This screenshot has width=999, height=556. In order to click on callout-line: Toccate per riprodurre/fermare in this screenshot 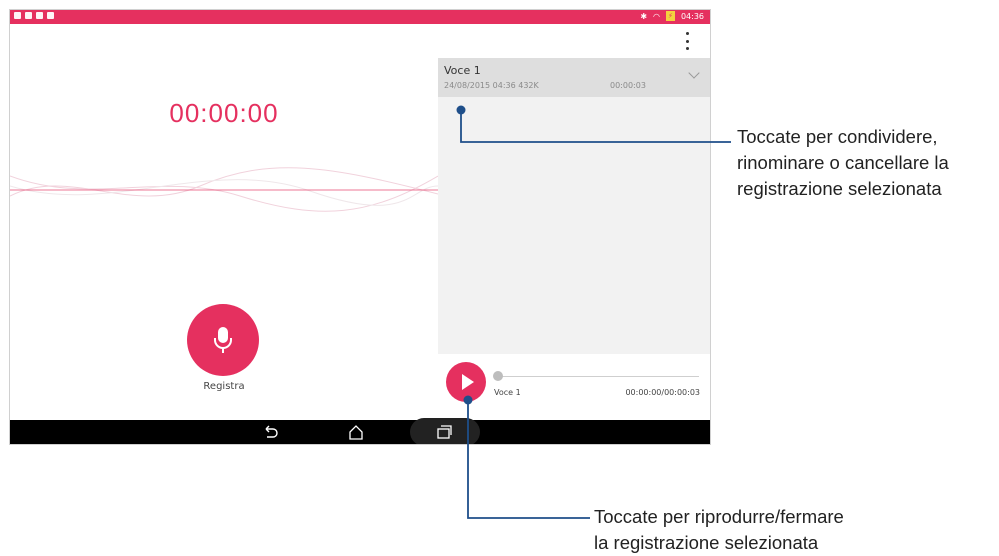, I will do `click(719, 516)`.